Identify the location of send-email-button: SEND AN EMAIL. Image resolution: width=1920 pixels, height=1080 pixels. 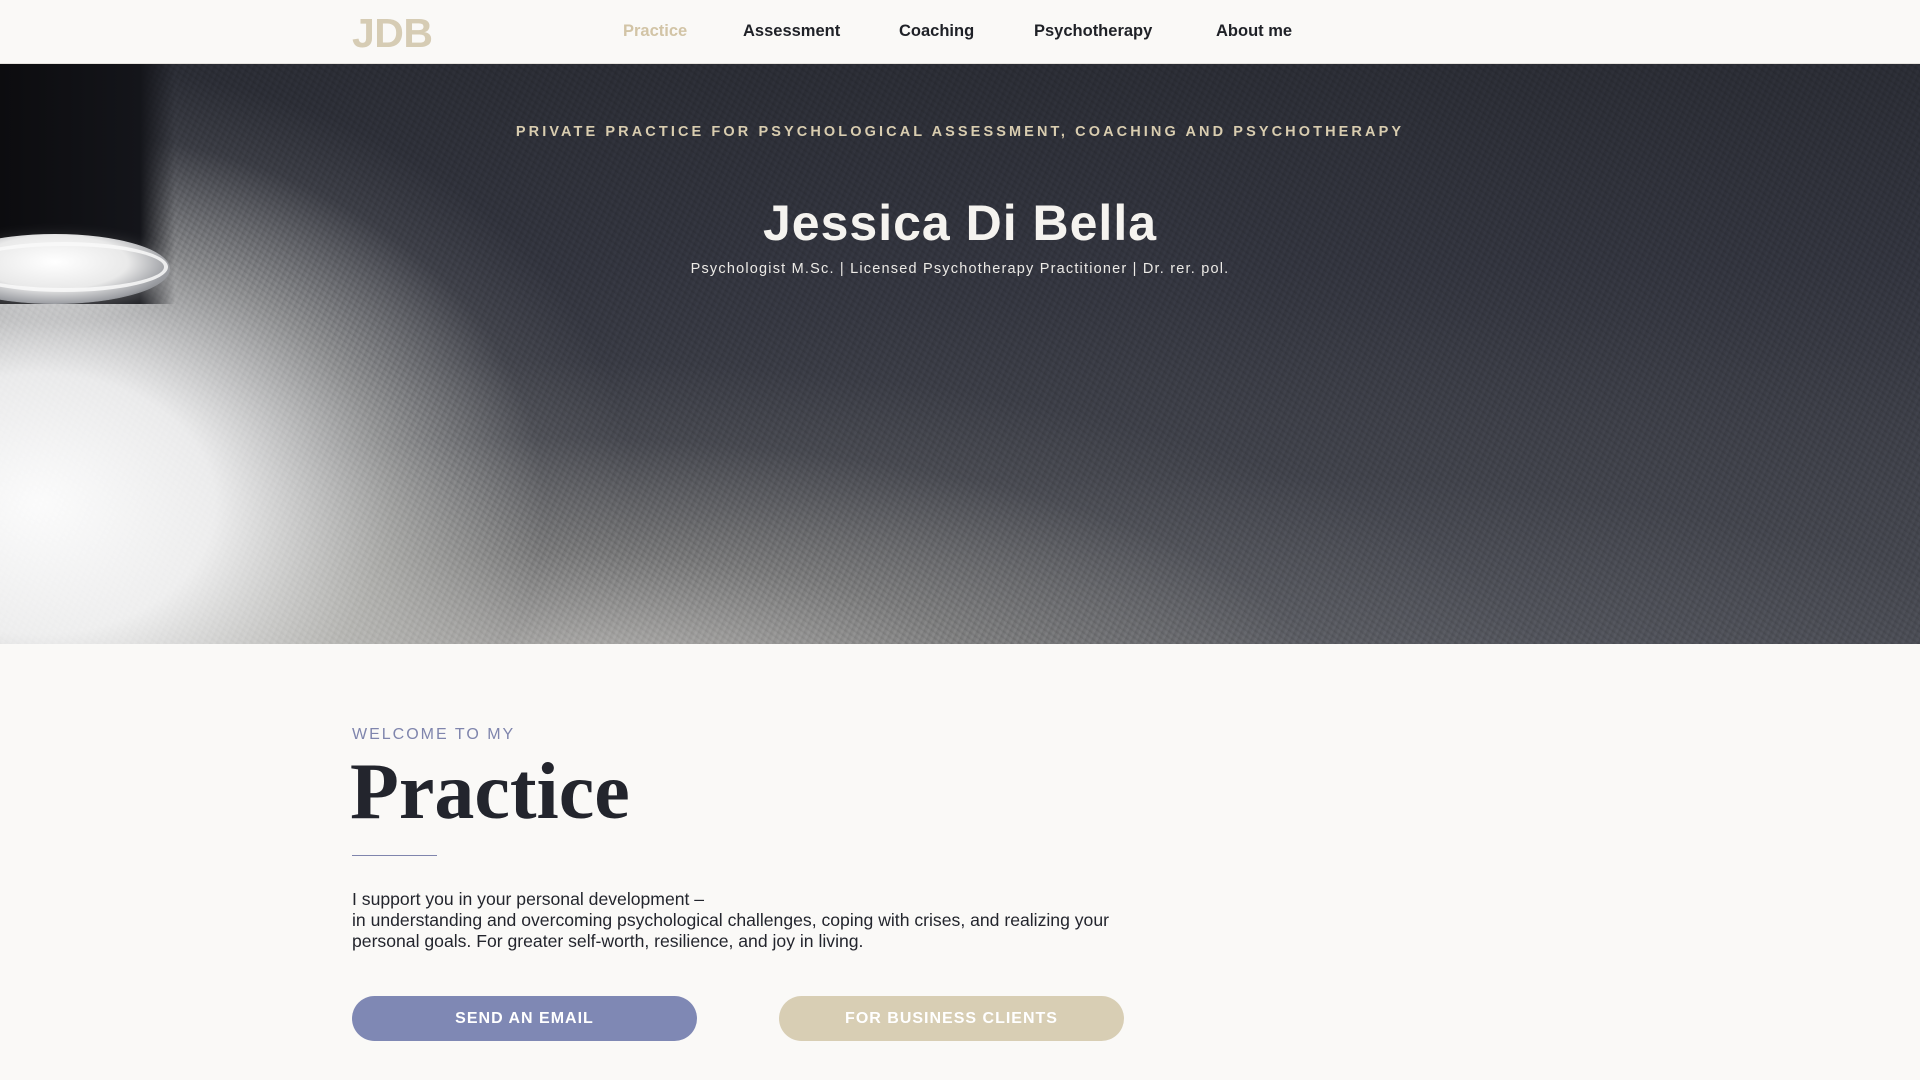
(524, 1018).